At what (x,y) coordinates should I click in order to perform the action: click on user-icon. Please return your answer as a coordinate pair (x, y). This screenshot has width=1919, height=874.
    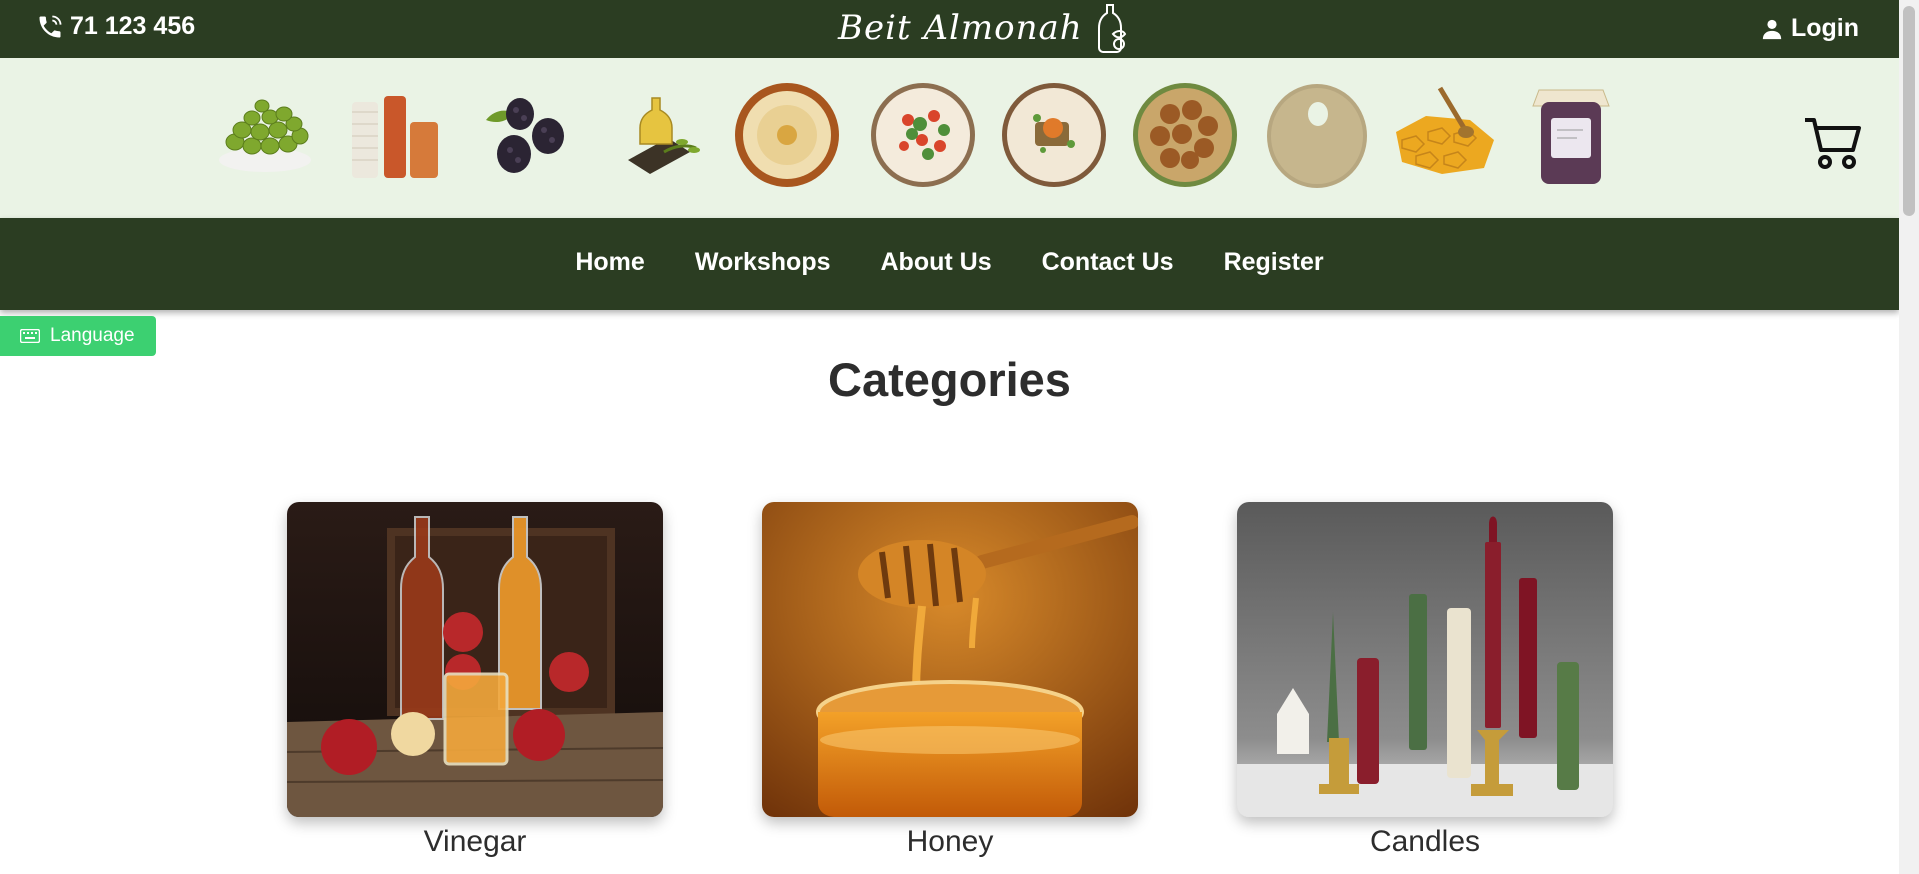
    Looking at the image, I should click on (1772, 29).